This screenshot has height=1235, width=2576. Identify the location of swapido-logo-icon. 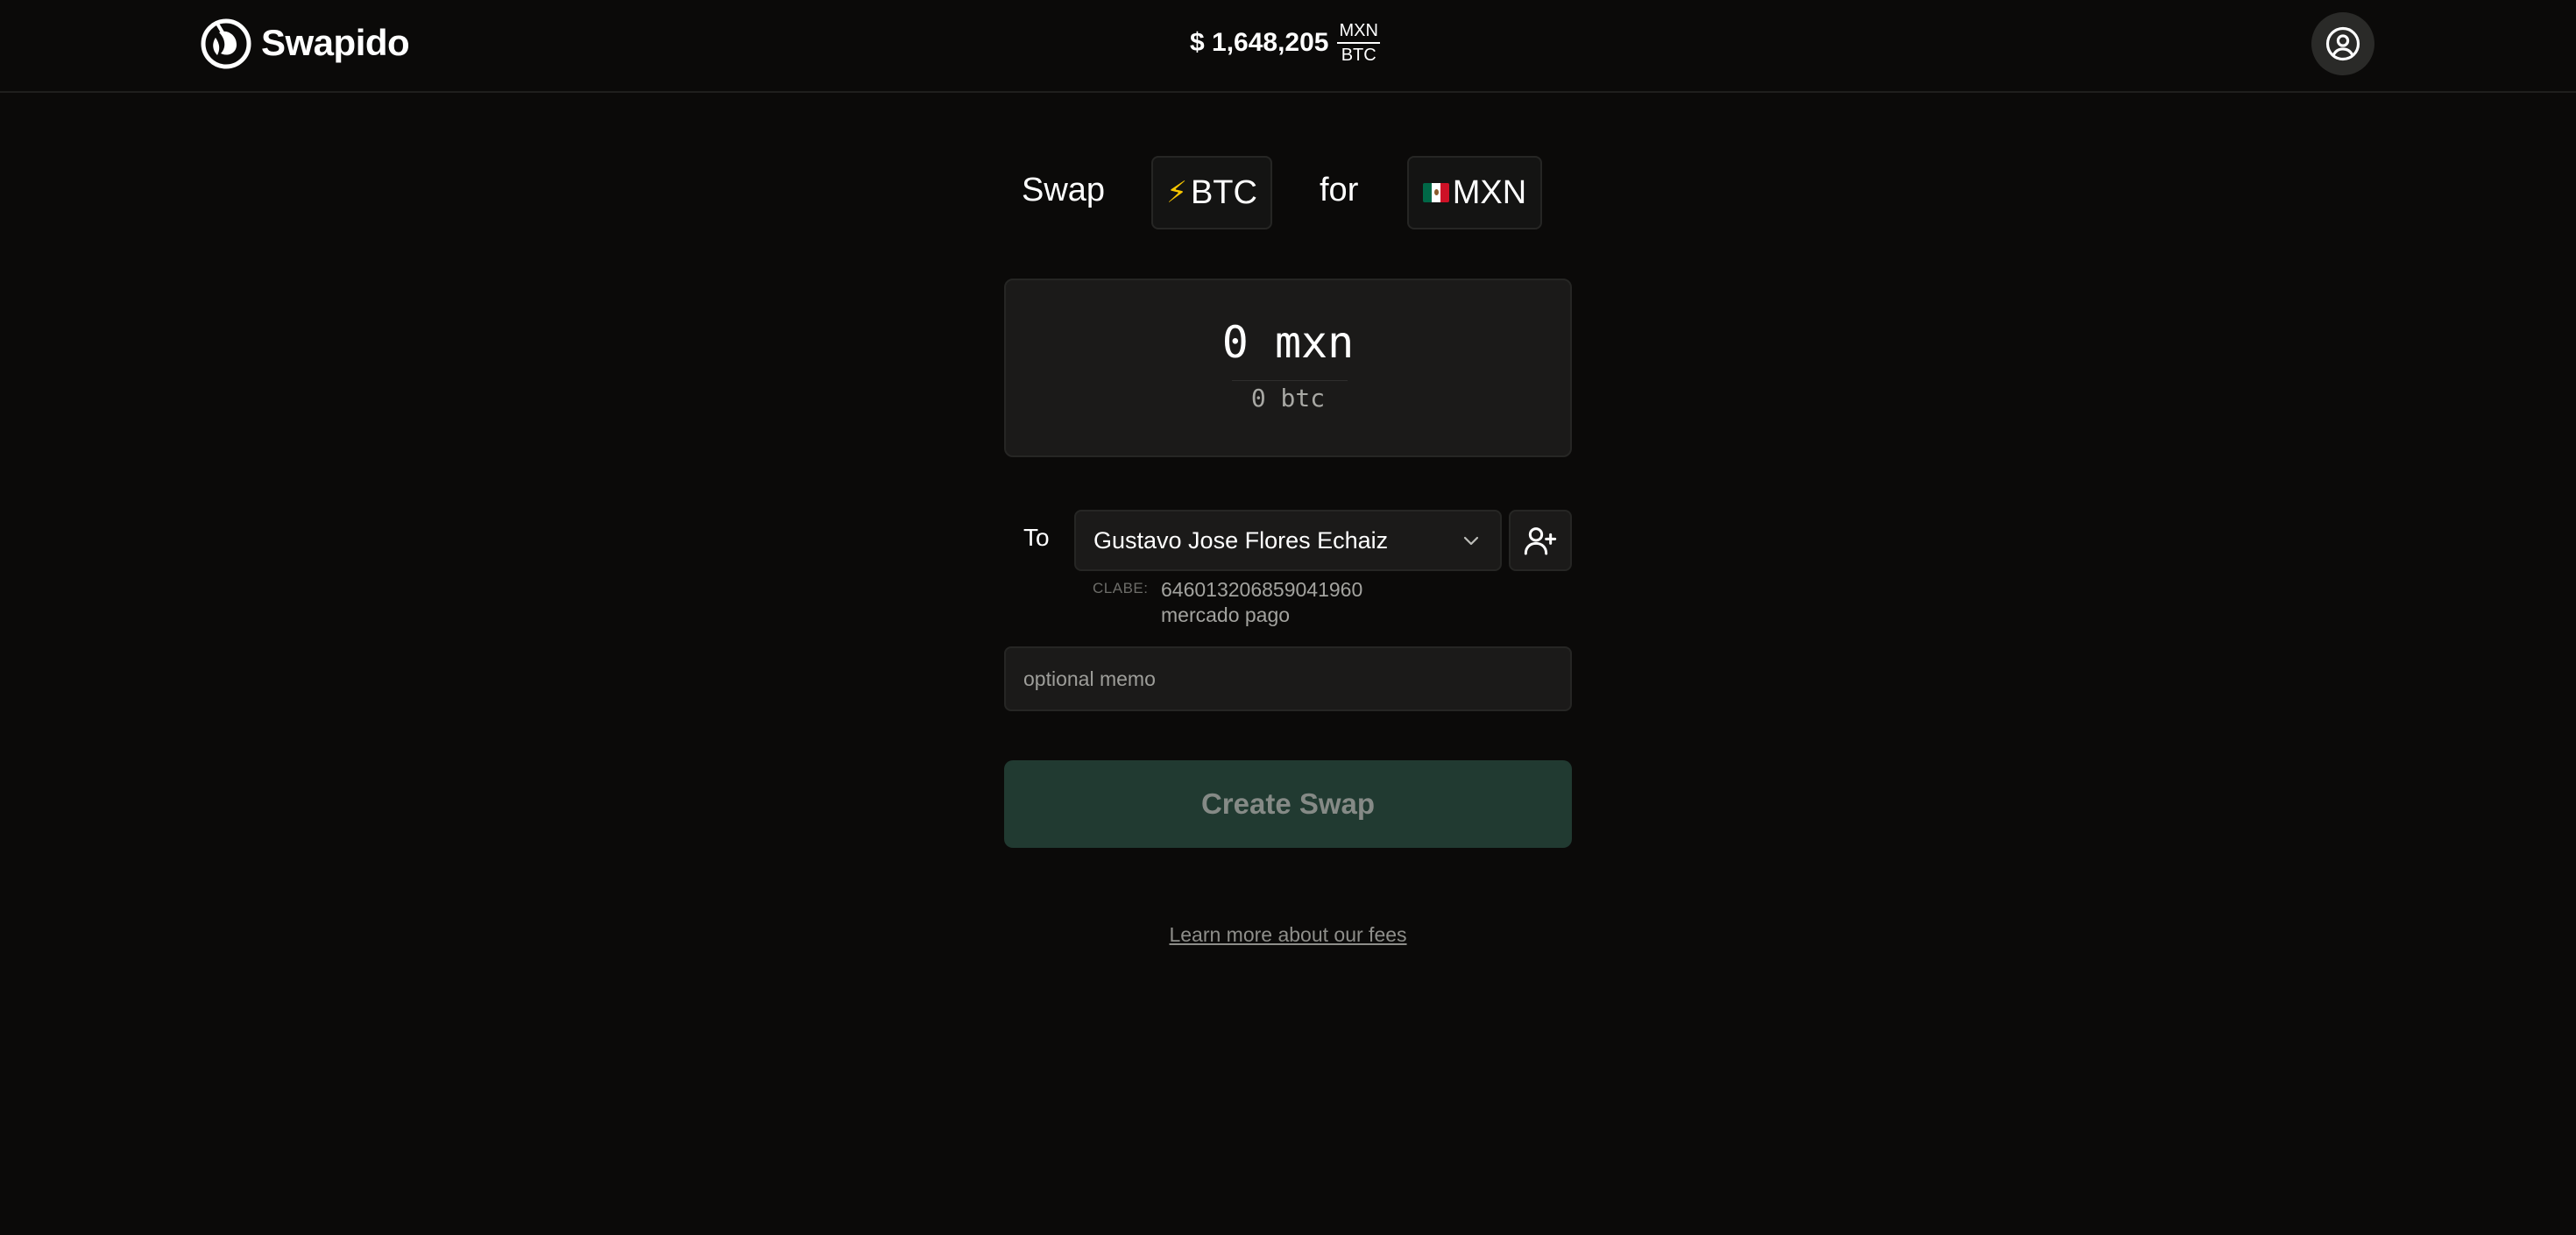
(226, 43).